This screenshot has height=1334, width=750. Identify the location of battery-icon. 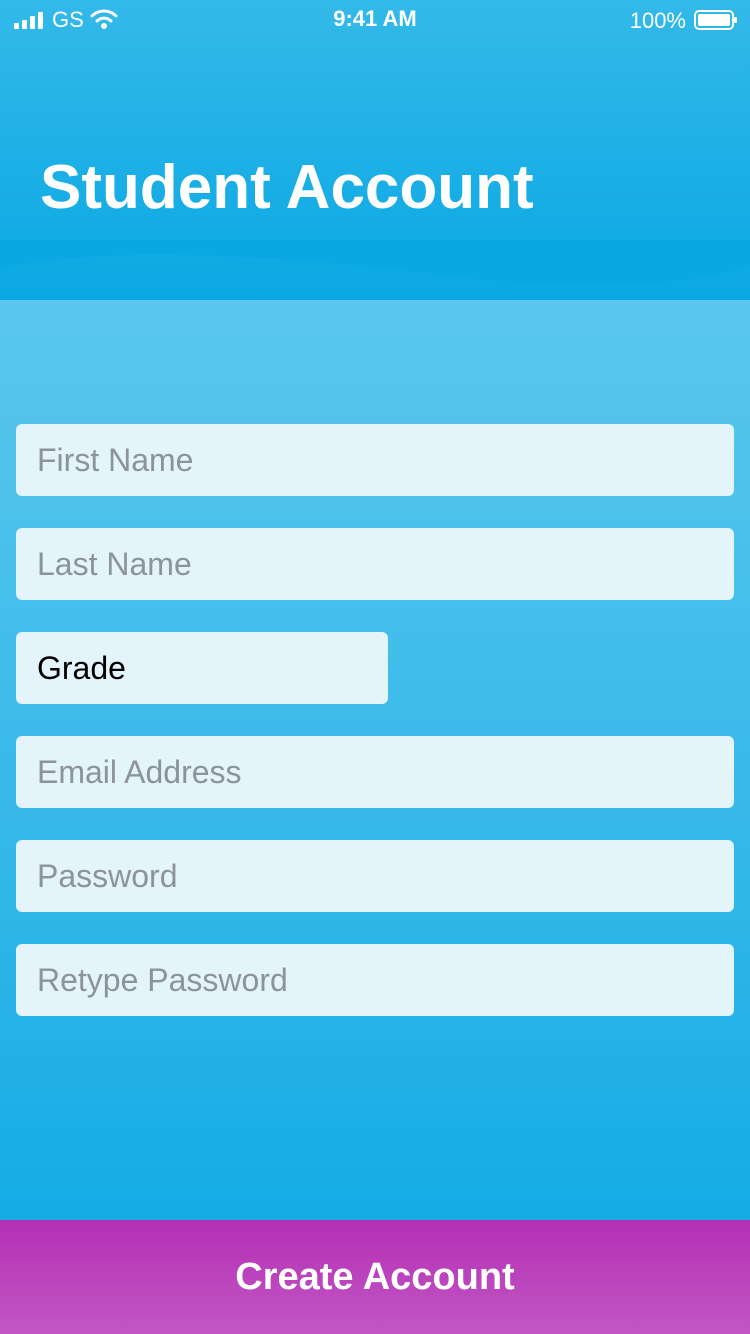
(715, 20).